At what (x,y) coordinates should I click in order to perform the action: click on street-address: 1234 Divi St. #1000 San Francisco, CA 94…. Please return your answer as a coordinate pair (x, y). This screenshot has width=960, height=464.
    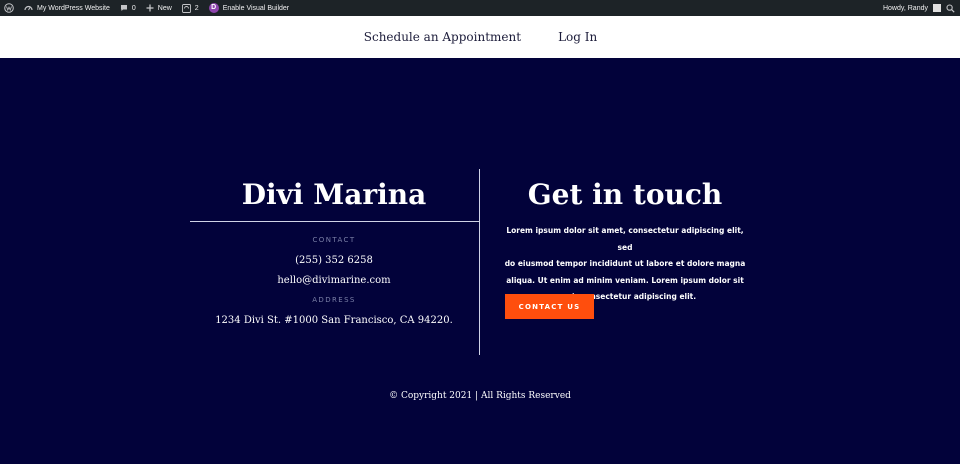
    Looking at the image, I should click on (334, 320).